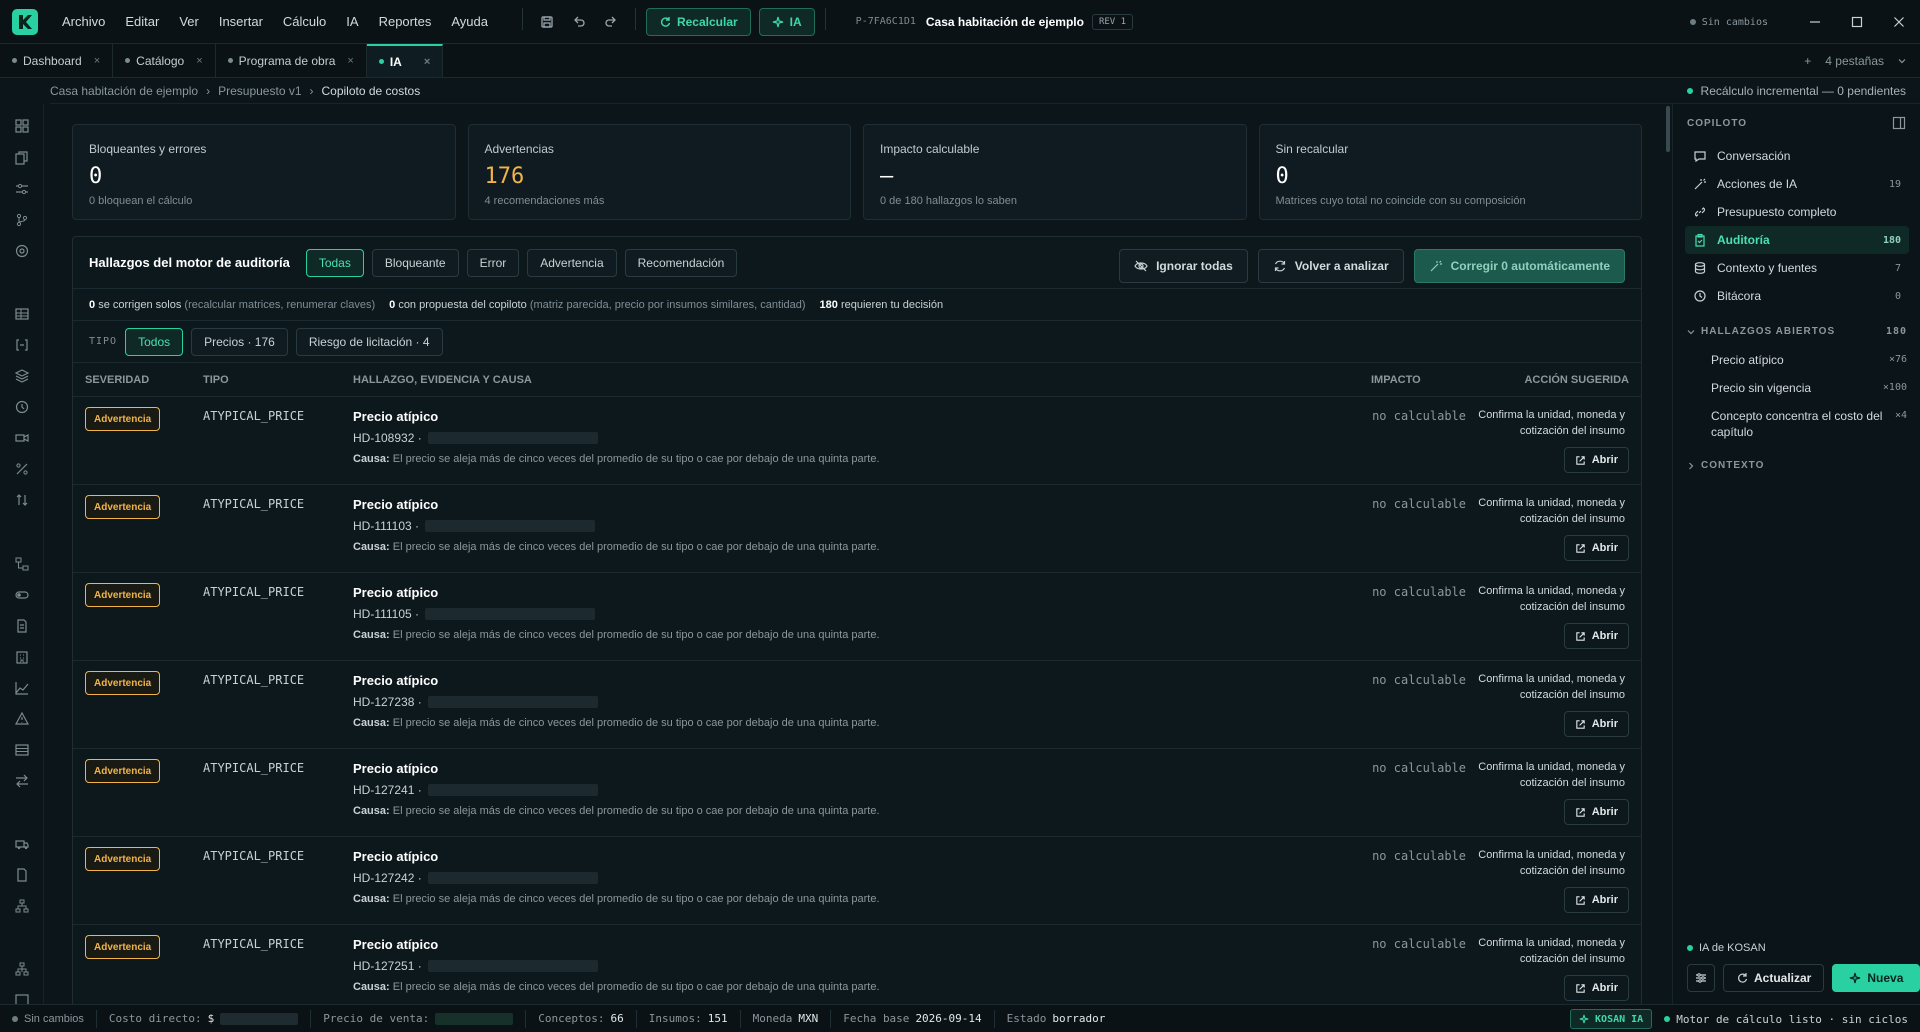 Image resolution: width=1920 pixels, height=1032 pixels. What do you see at coordinates (216, 380) in the screenshot?
I see `column-type: TIPO` at bounding box center [216, 380].